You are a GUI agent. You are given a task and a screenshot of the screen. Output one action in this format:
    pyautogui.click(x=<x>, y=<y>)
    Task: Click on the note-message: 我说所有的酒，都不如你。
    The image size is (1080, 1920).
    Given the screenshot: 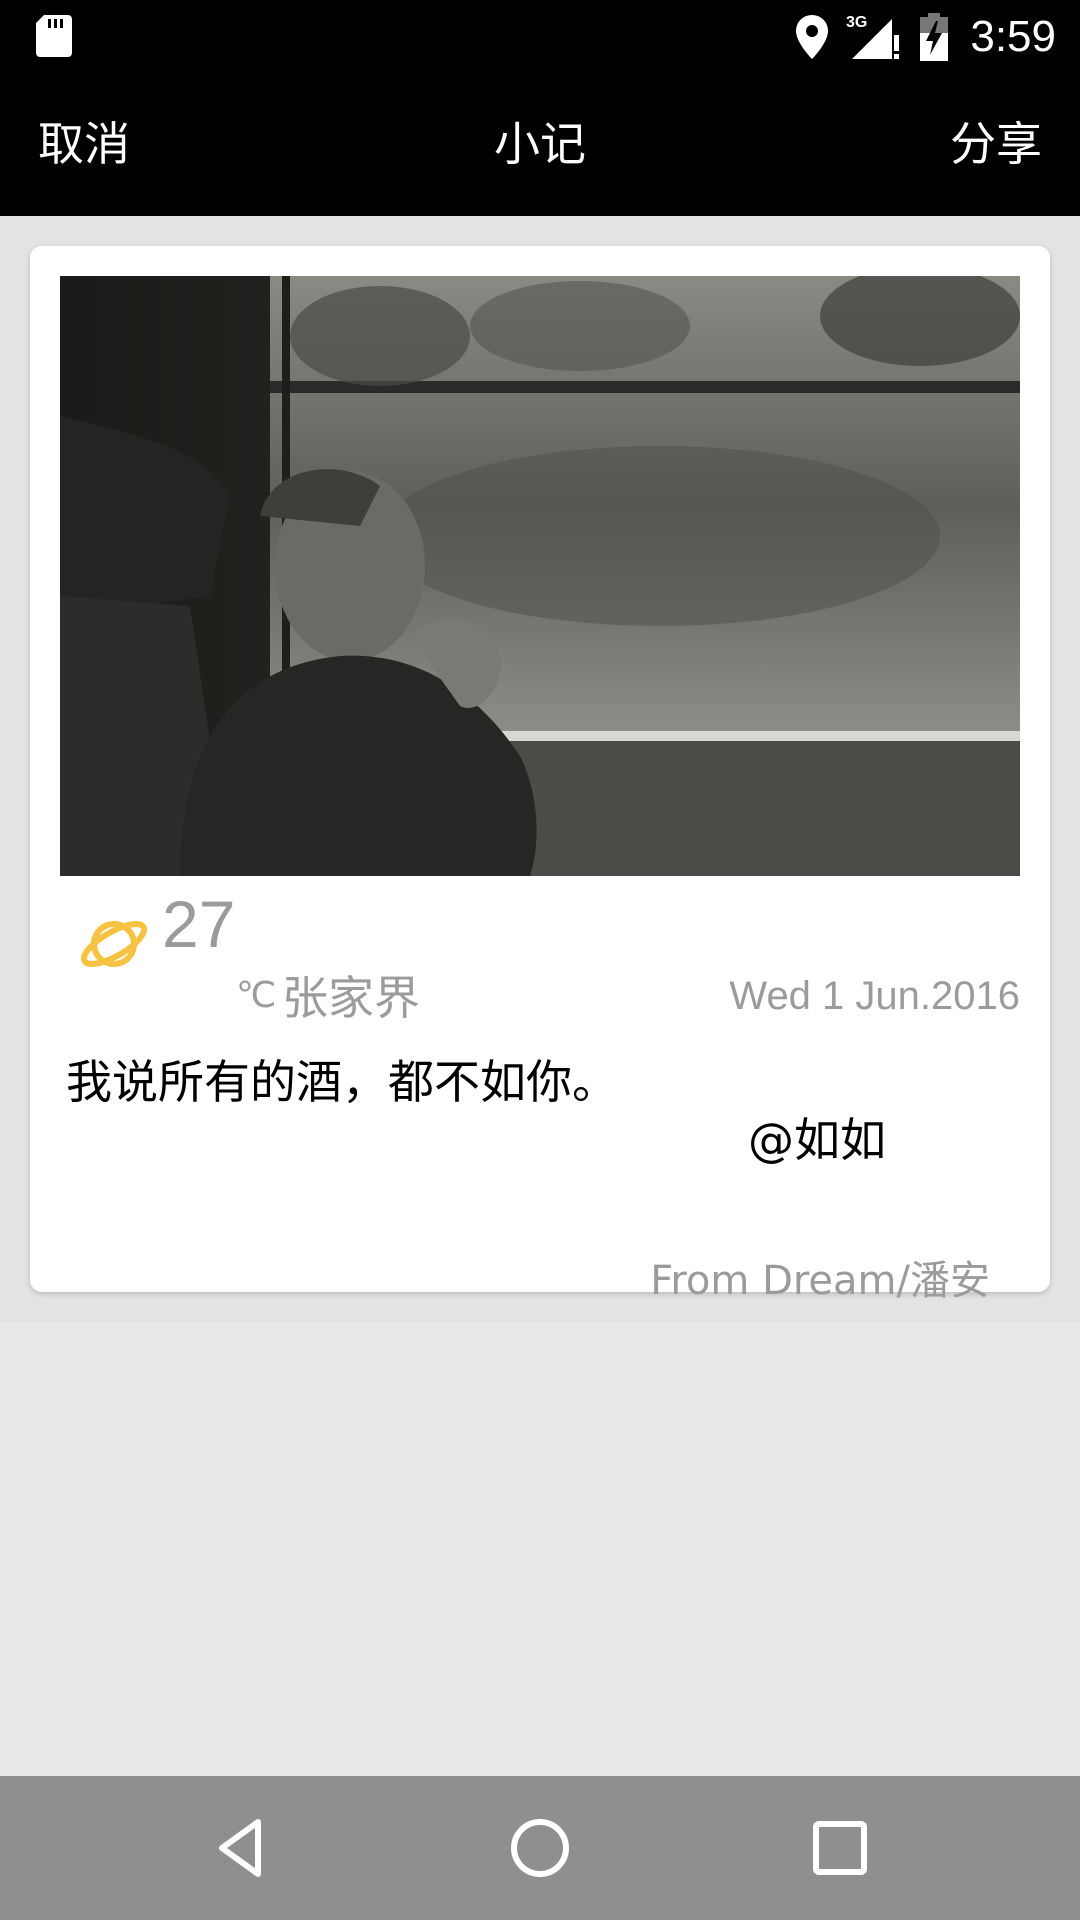 What is the action you would take?
    pyautogui.click(x=342, y=1082)
    